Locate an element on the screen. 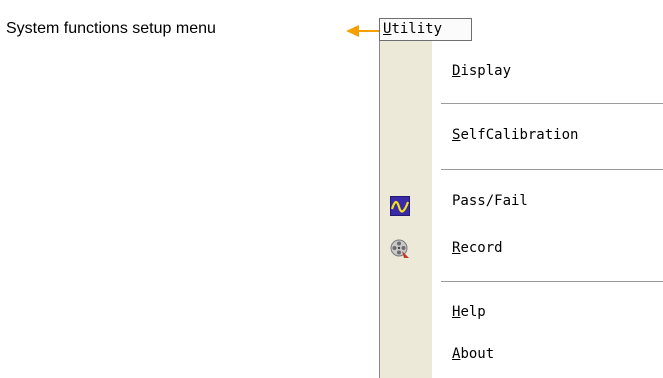  menu-title-text: tility is located at coordinates (417, 29).